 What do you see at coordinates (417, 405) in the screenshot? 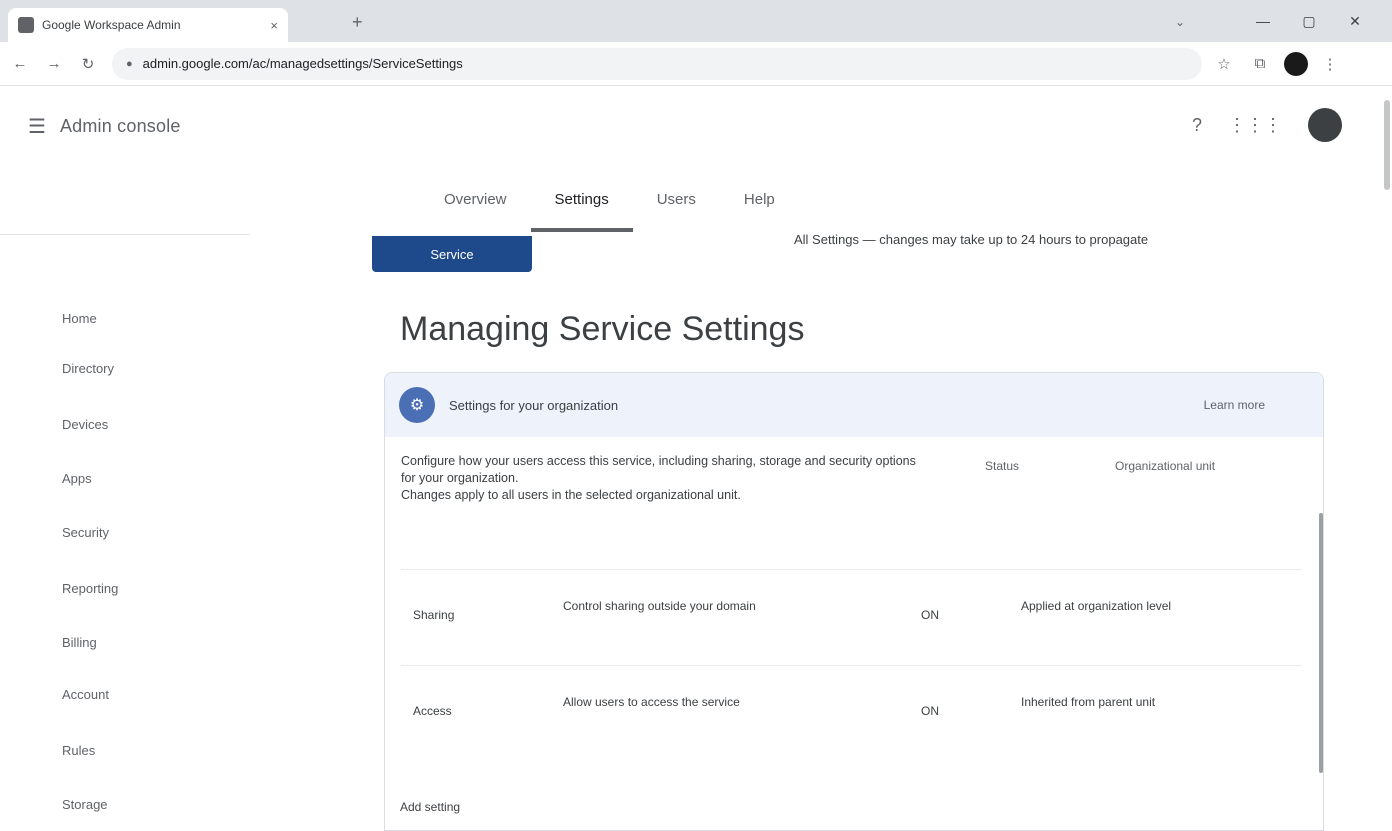
I see `settings-gear-icon: ⚙` at bounding box center [417, 405].